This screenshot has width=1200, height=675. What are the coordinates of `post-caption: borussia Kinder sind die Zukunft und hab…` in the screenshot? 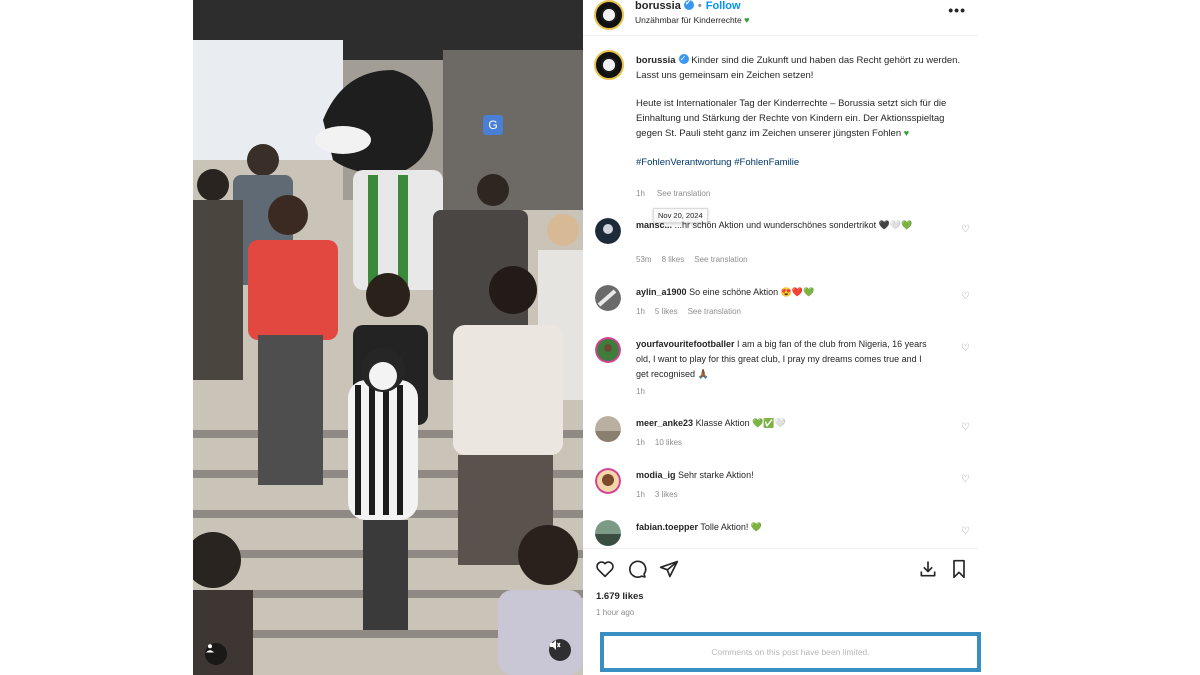 It's located at (798, 111).